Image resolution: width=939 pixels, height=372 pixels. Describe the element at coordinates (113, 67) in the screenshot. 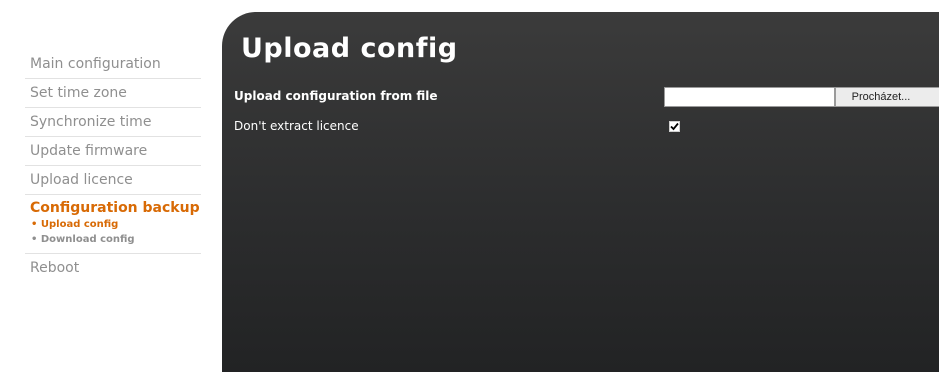

I see `nav-main-configuration: Main configuration` at that location.